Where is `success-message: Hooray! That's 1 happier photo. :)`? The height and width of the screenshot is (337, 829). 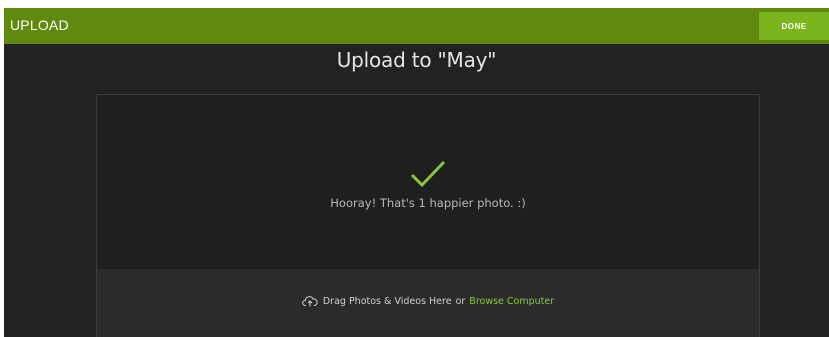
success-message: Hooray! That's 1 happier photo. :) is located at coordinates (428, 203).